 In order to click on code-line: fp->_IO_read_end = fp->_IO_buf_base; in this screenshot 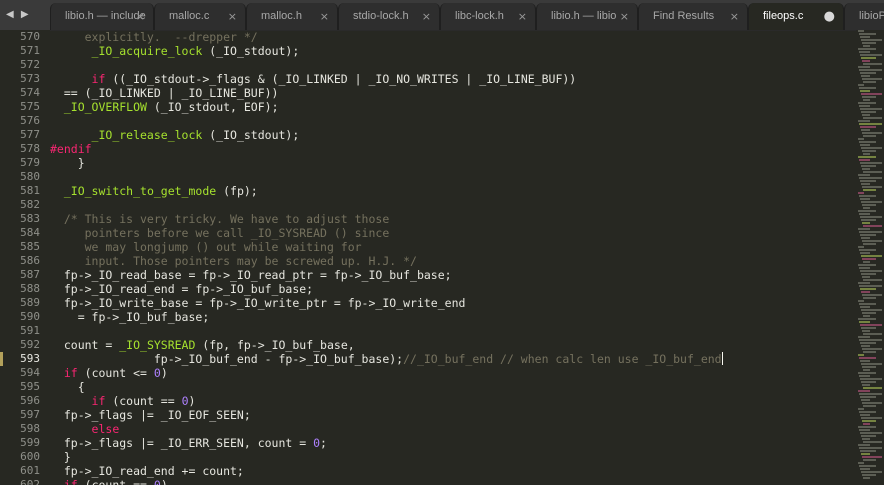, I will do `click(453, 289)`.